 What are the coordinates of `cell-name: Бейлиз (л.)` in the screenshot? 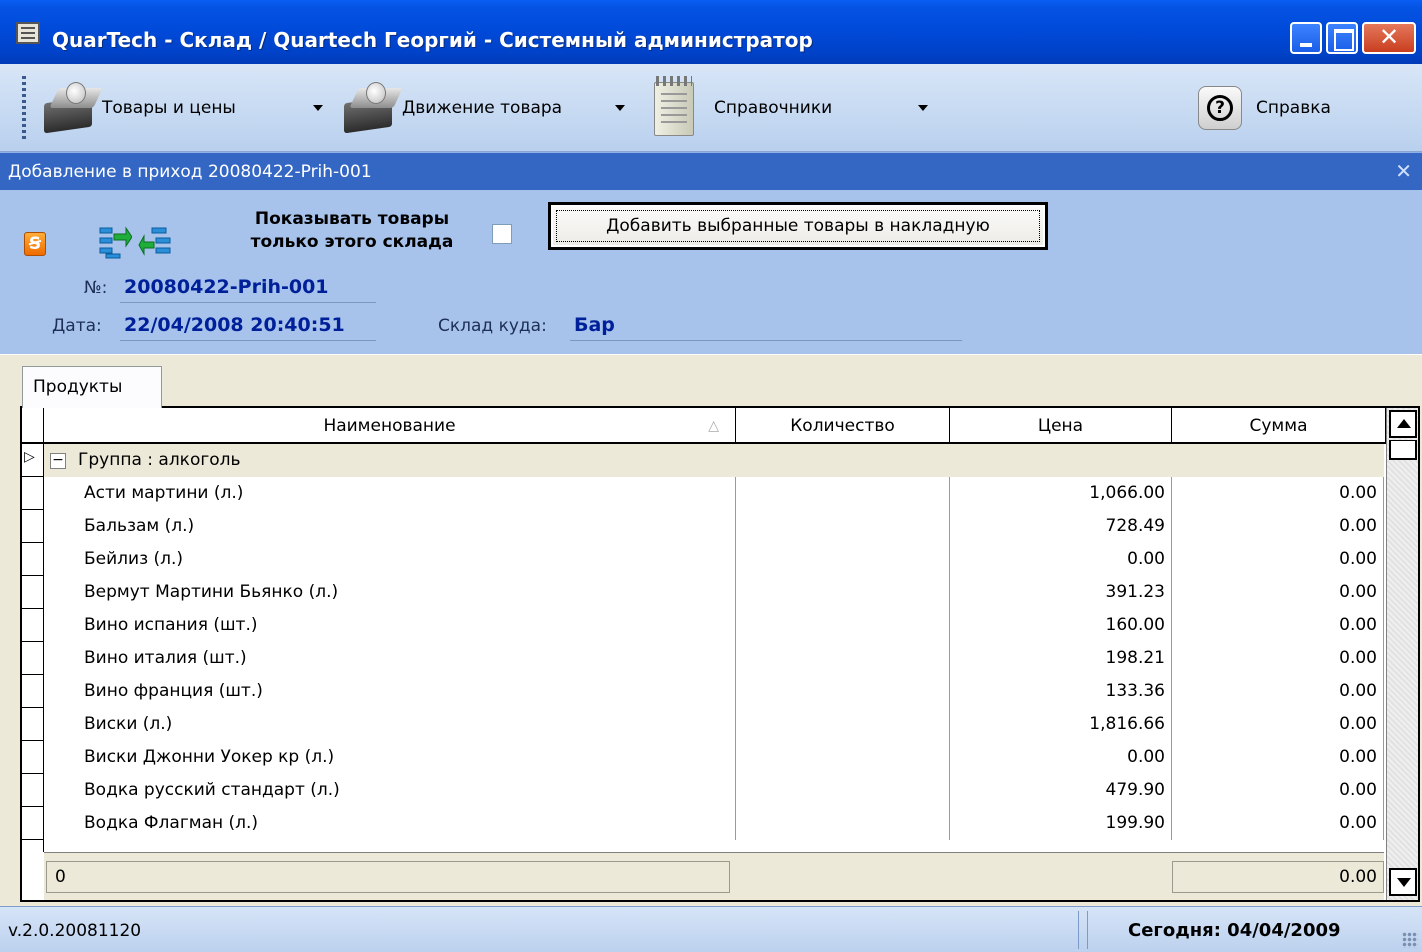 It's located at (410, 559).